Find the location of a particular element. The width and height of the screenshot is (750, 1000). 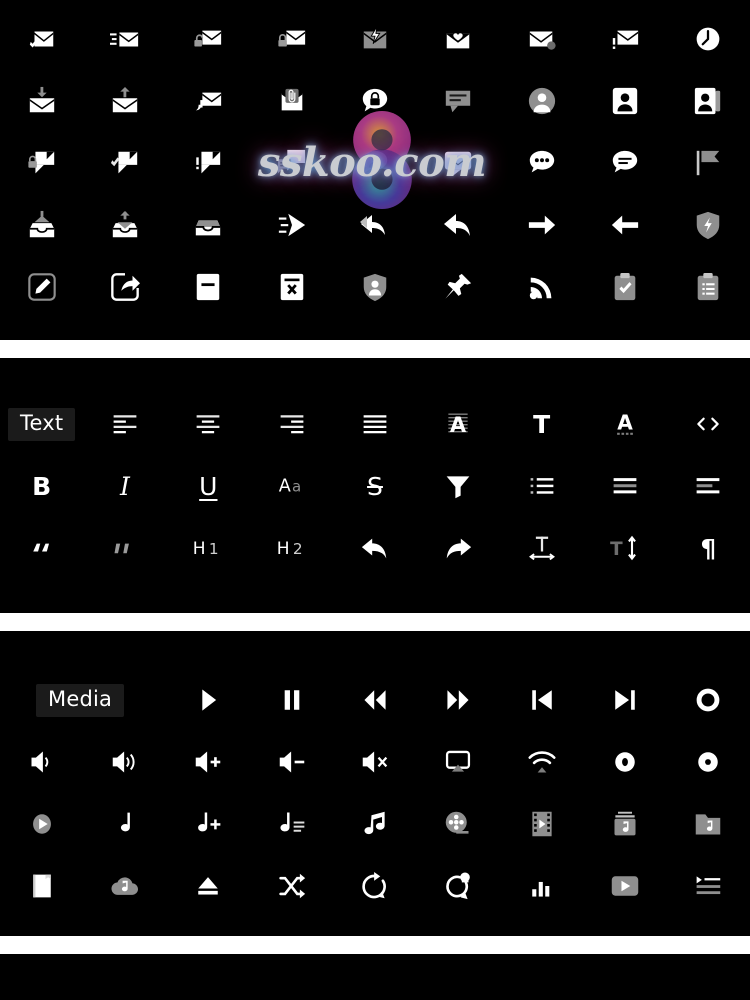

mail-attachment-icon is located at coordinates (291, 101).